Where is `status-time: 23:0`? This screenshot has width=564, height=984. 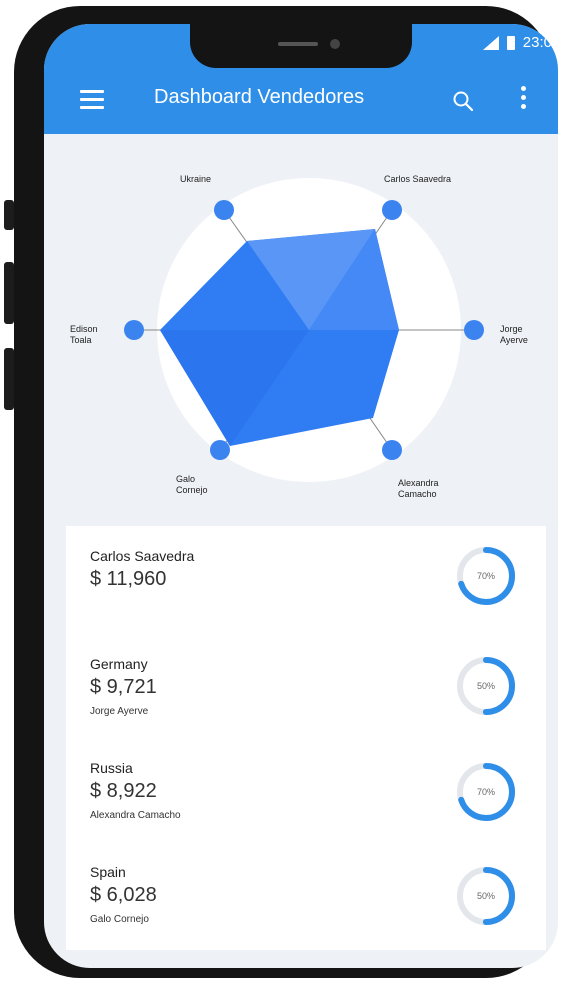 status-time: 23:0 is located at coordinates (537, 42).